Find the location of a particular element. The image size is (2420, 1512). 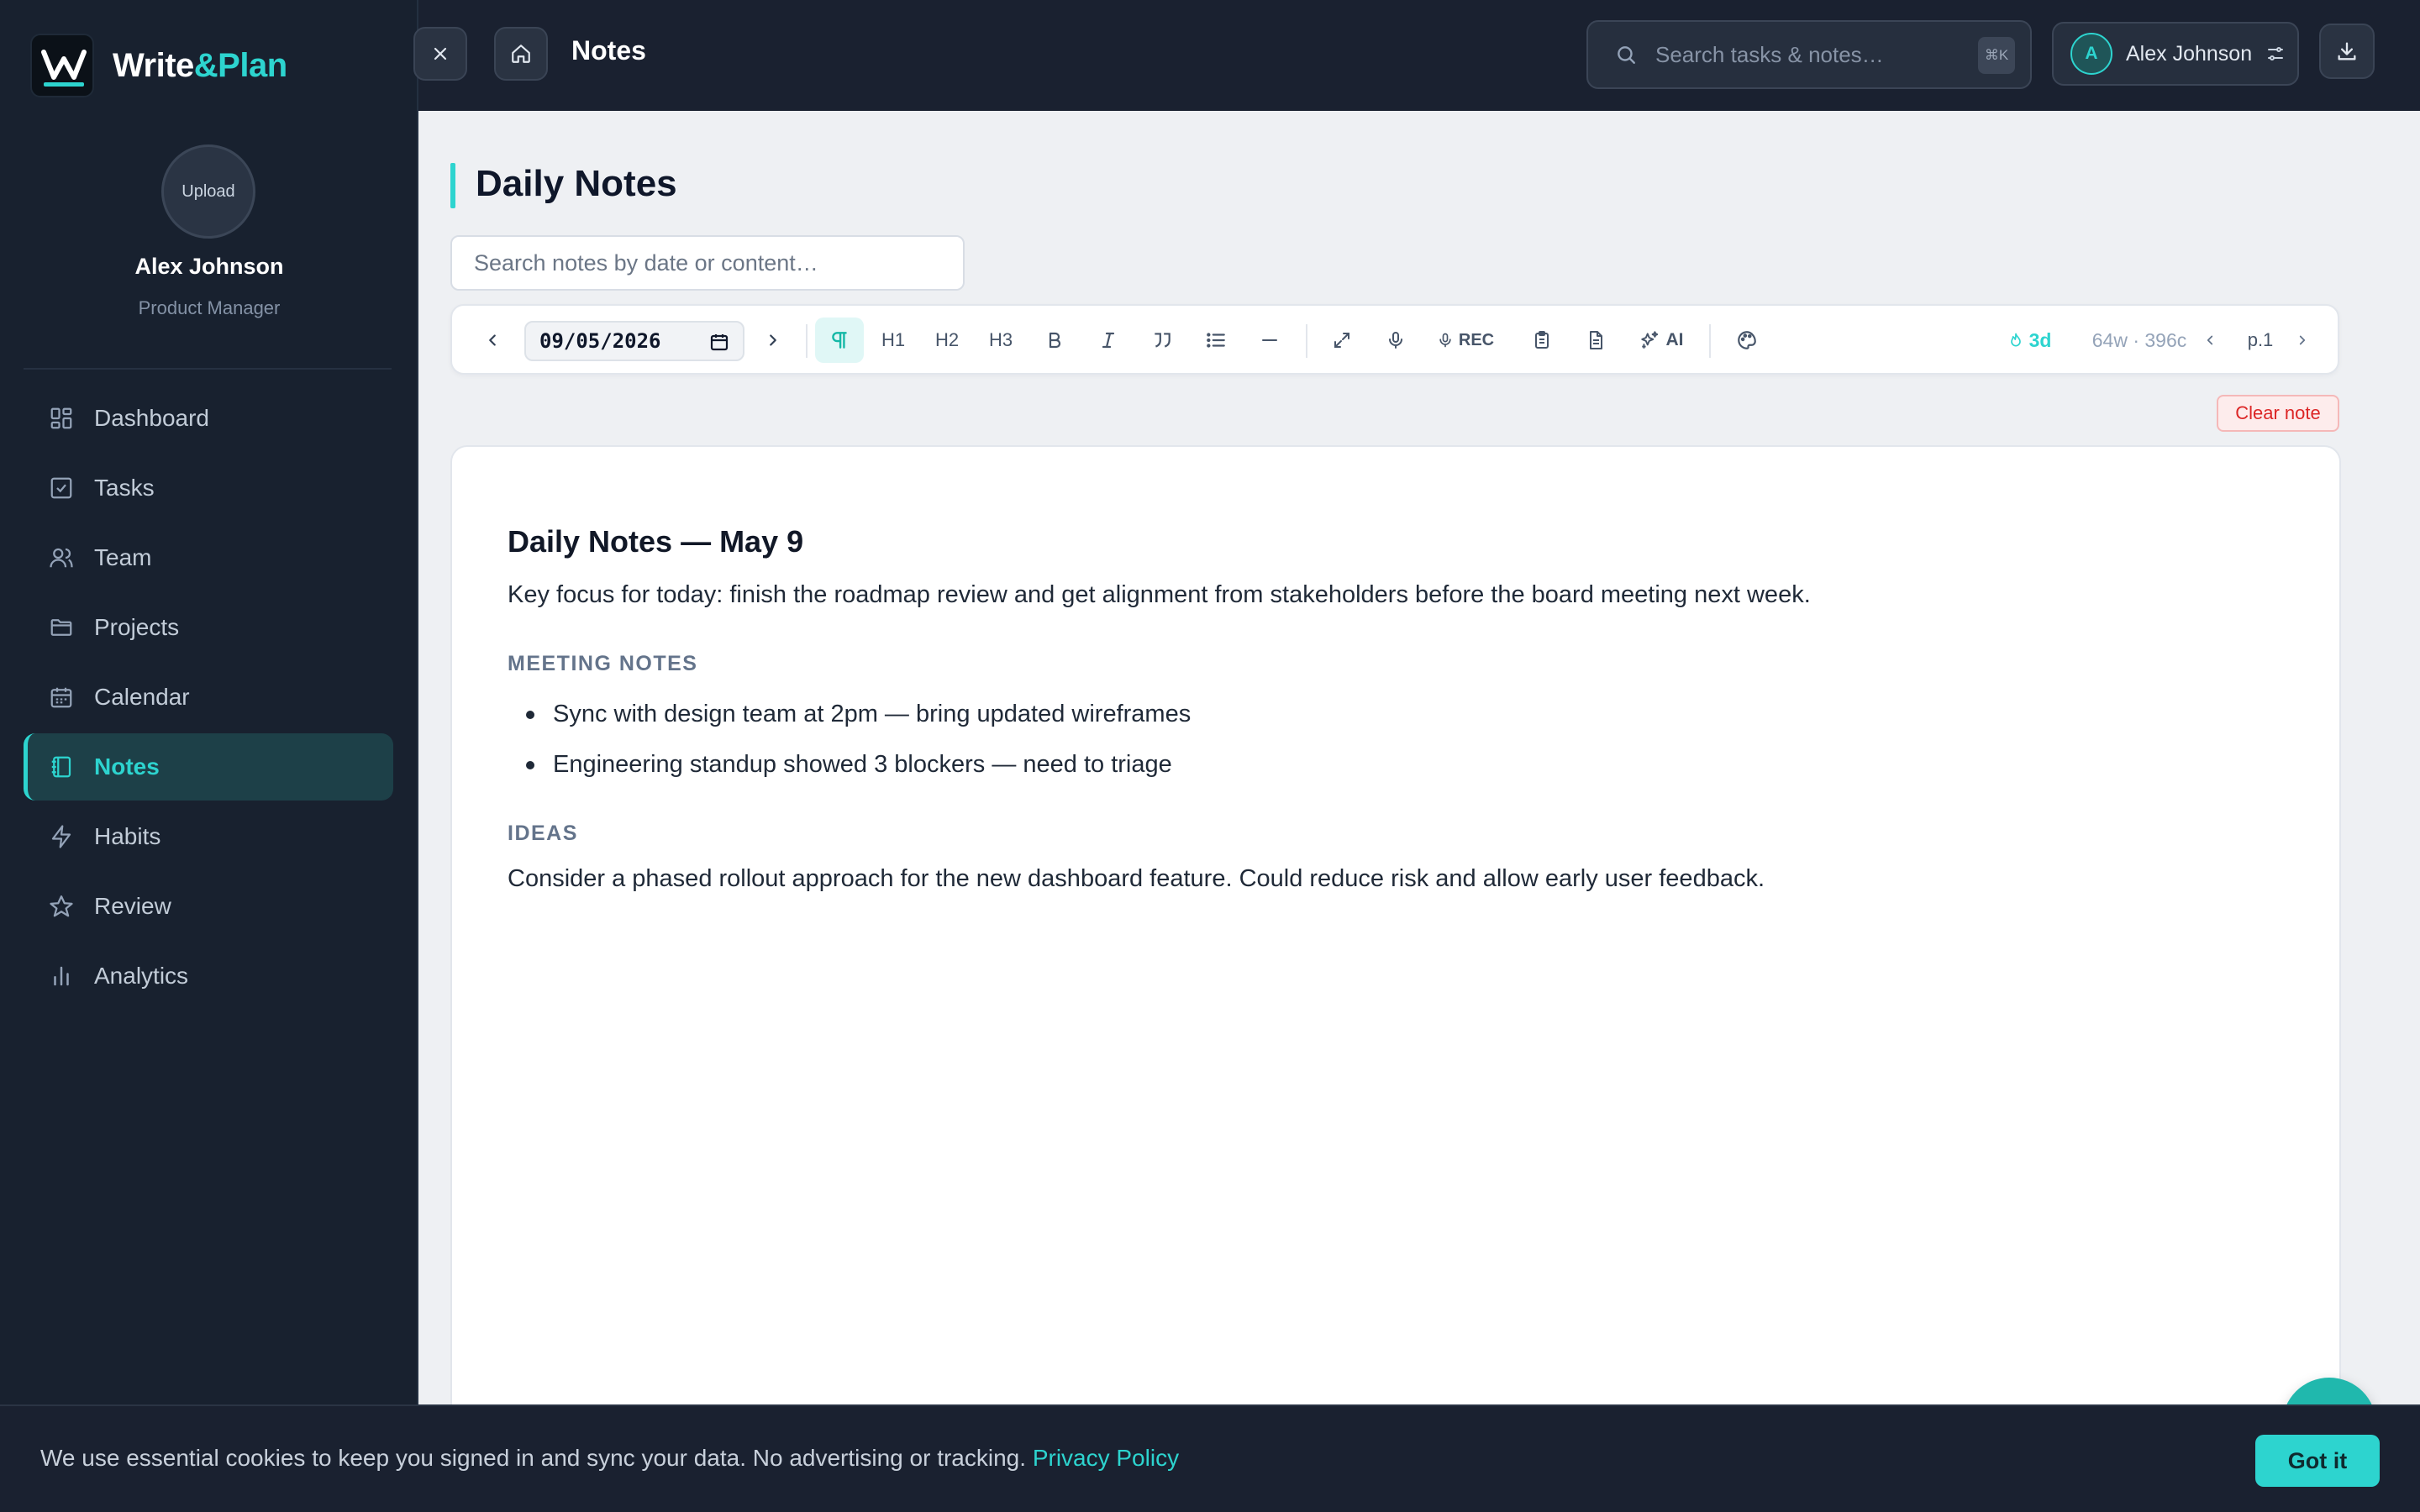

clear-note-button: Clear note is located at coordinates (2278, 413).